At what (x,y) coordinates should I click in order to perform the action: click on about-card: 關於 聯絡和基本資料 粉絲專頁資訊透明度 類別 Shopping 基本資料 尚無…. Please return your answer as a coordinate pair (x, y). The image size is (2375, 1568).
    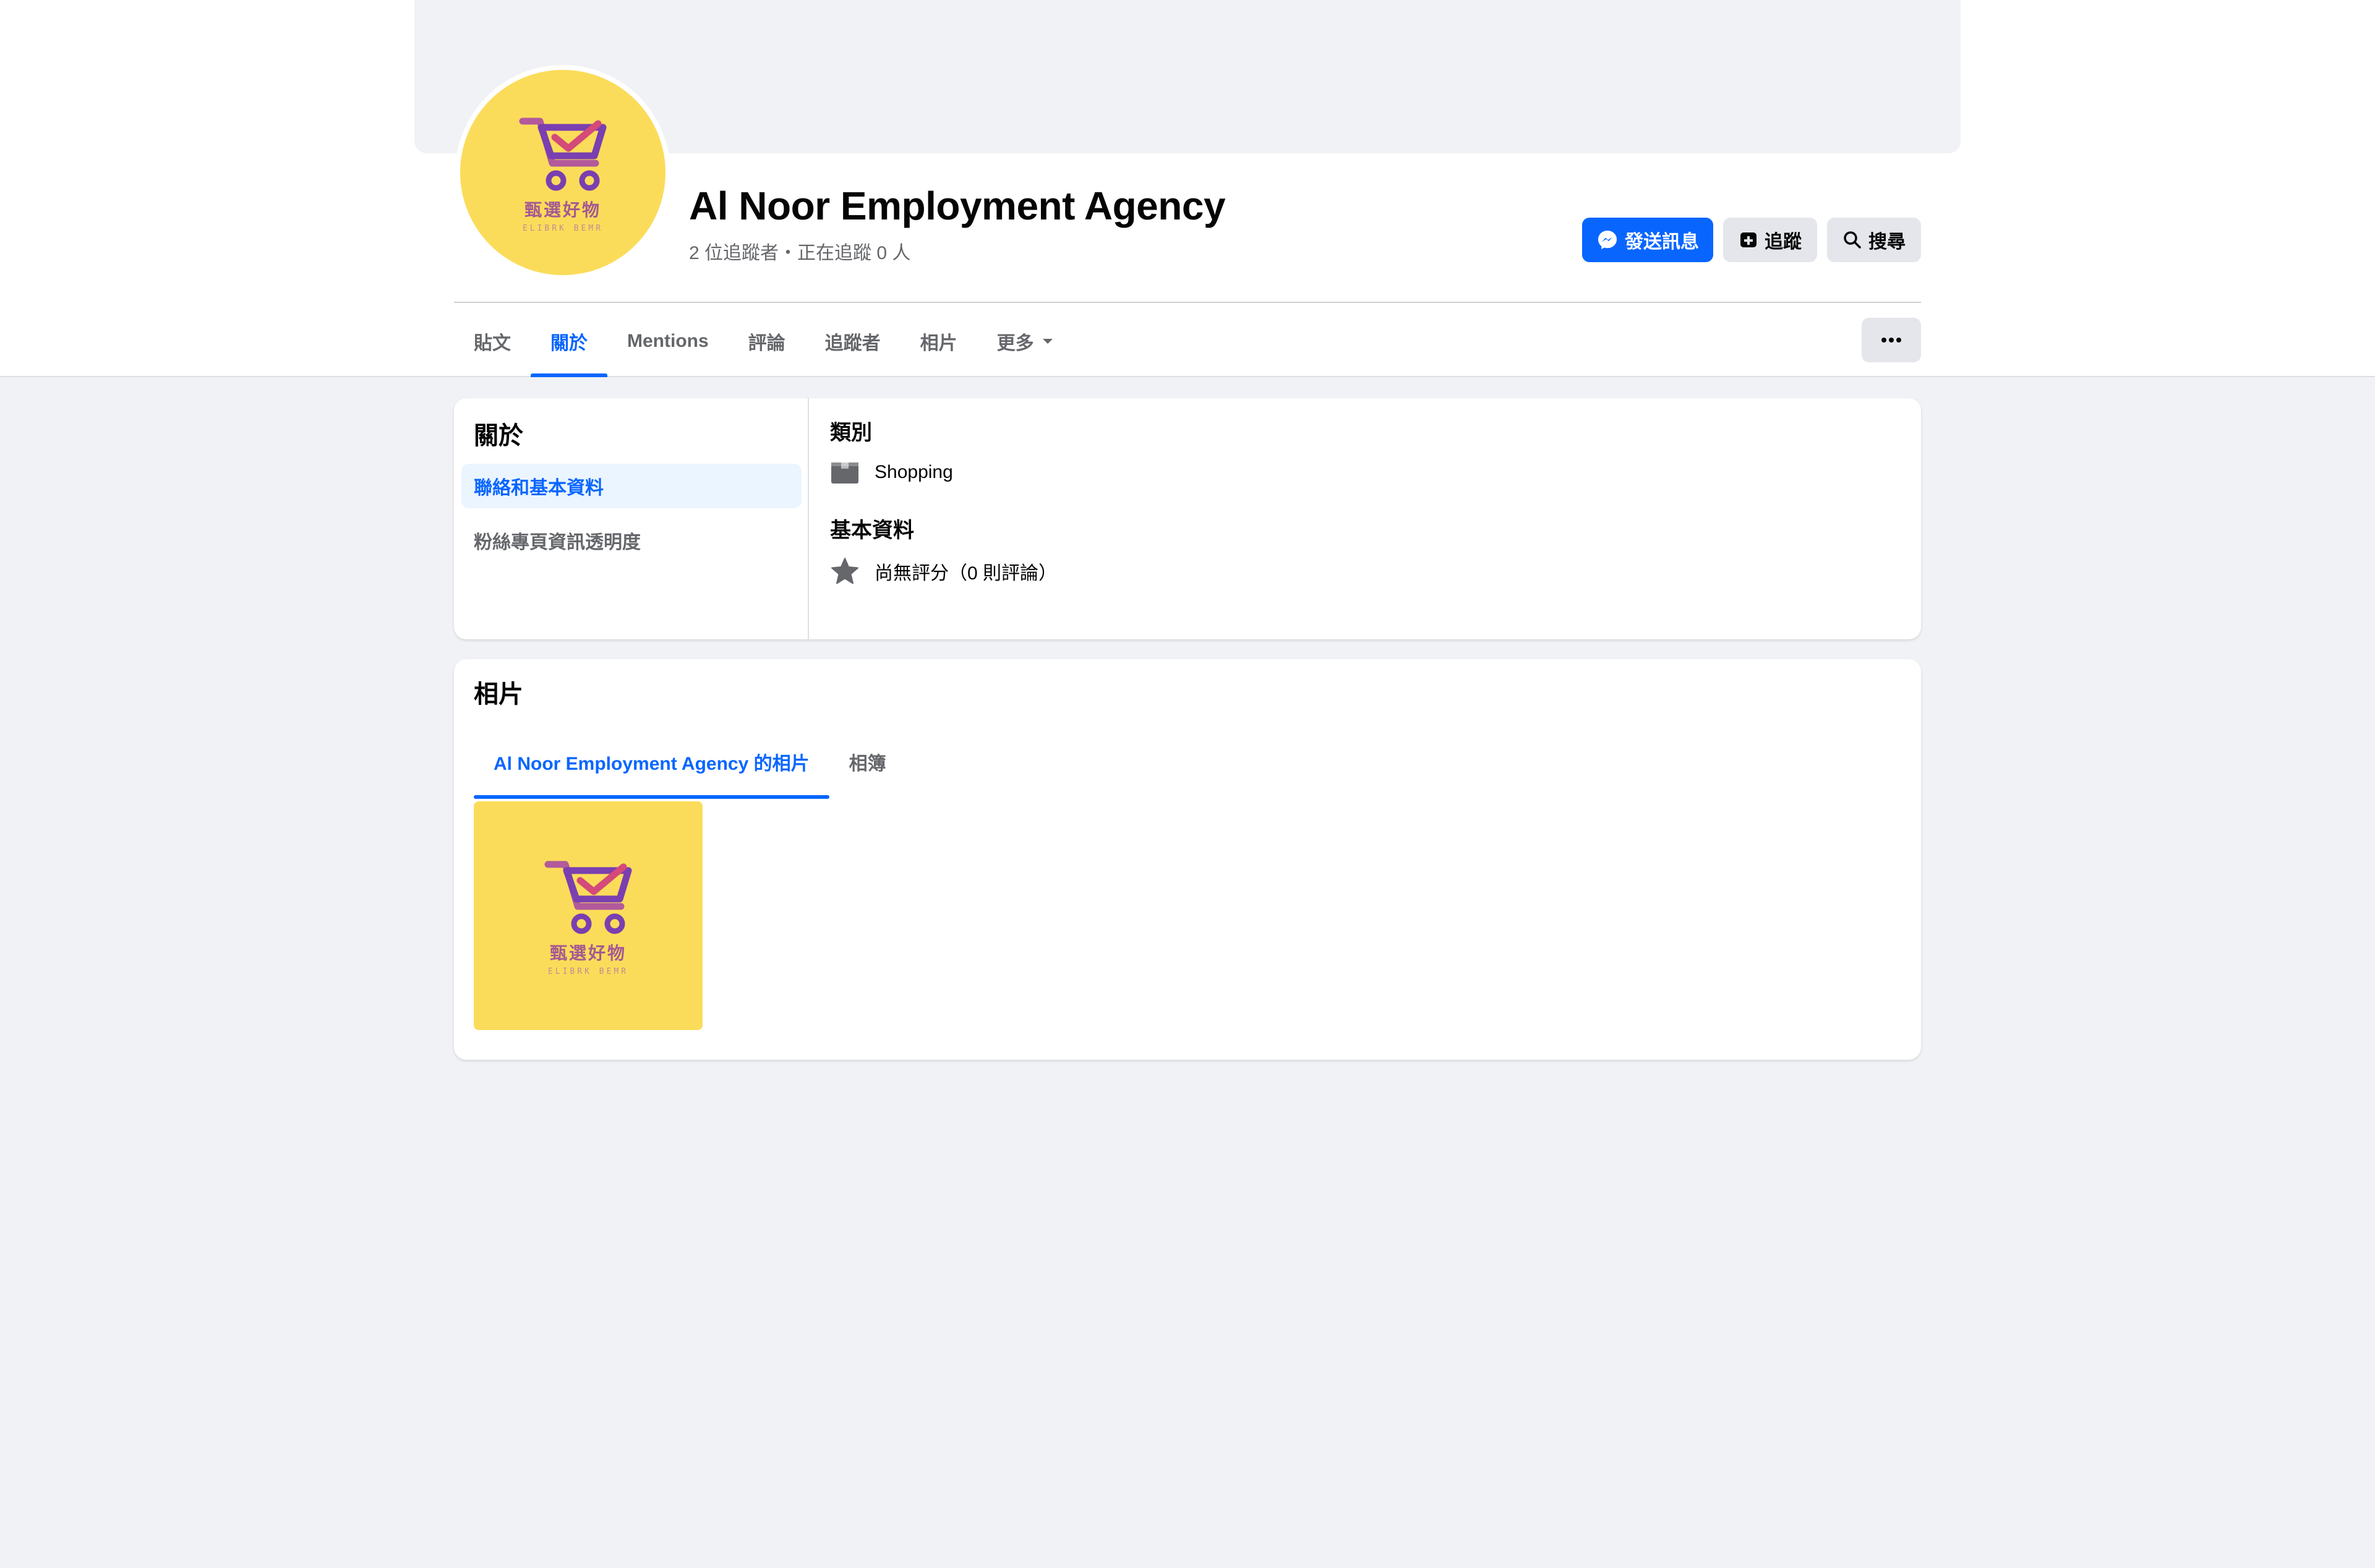
    Looking at the image, I should click on (1187, 518).